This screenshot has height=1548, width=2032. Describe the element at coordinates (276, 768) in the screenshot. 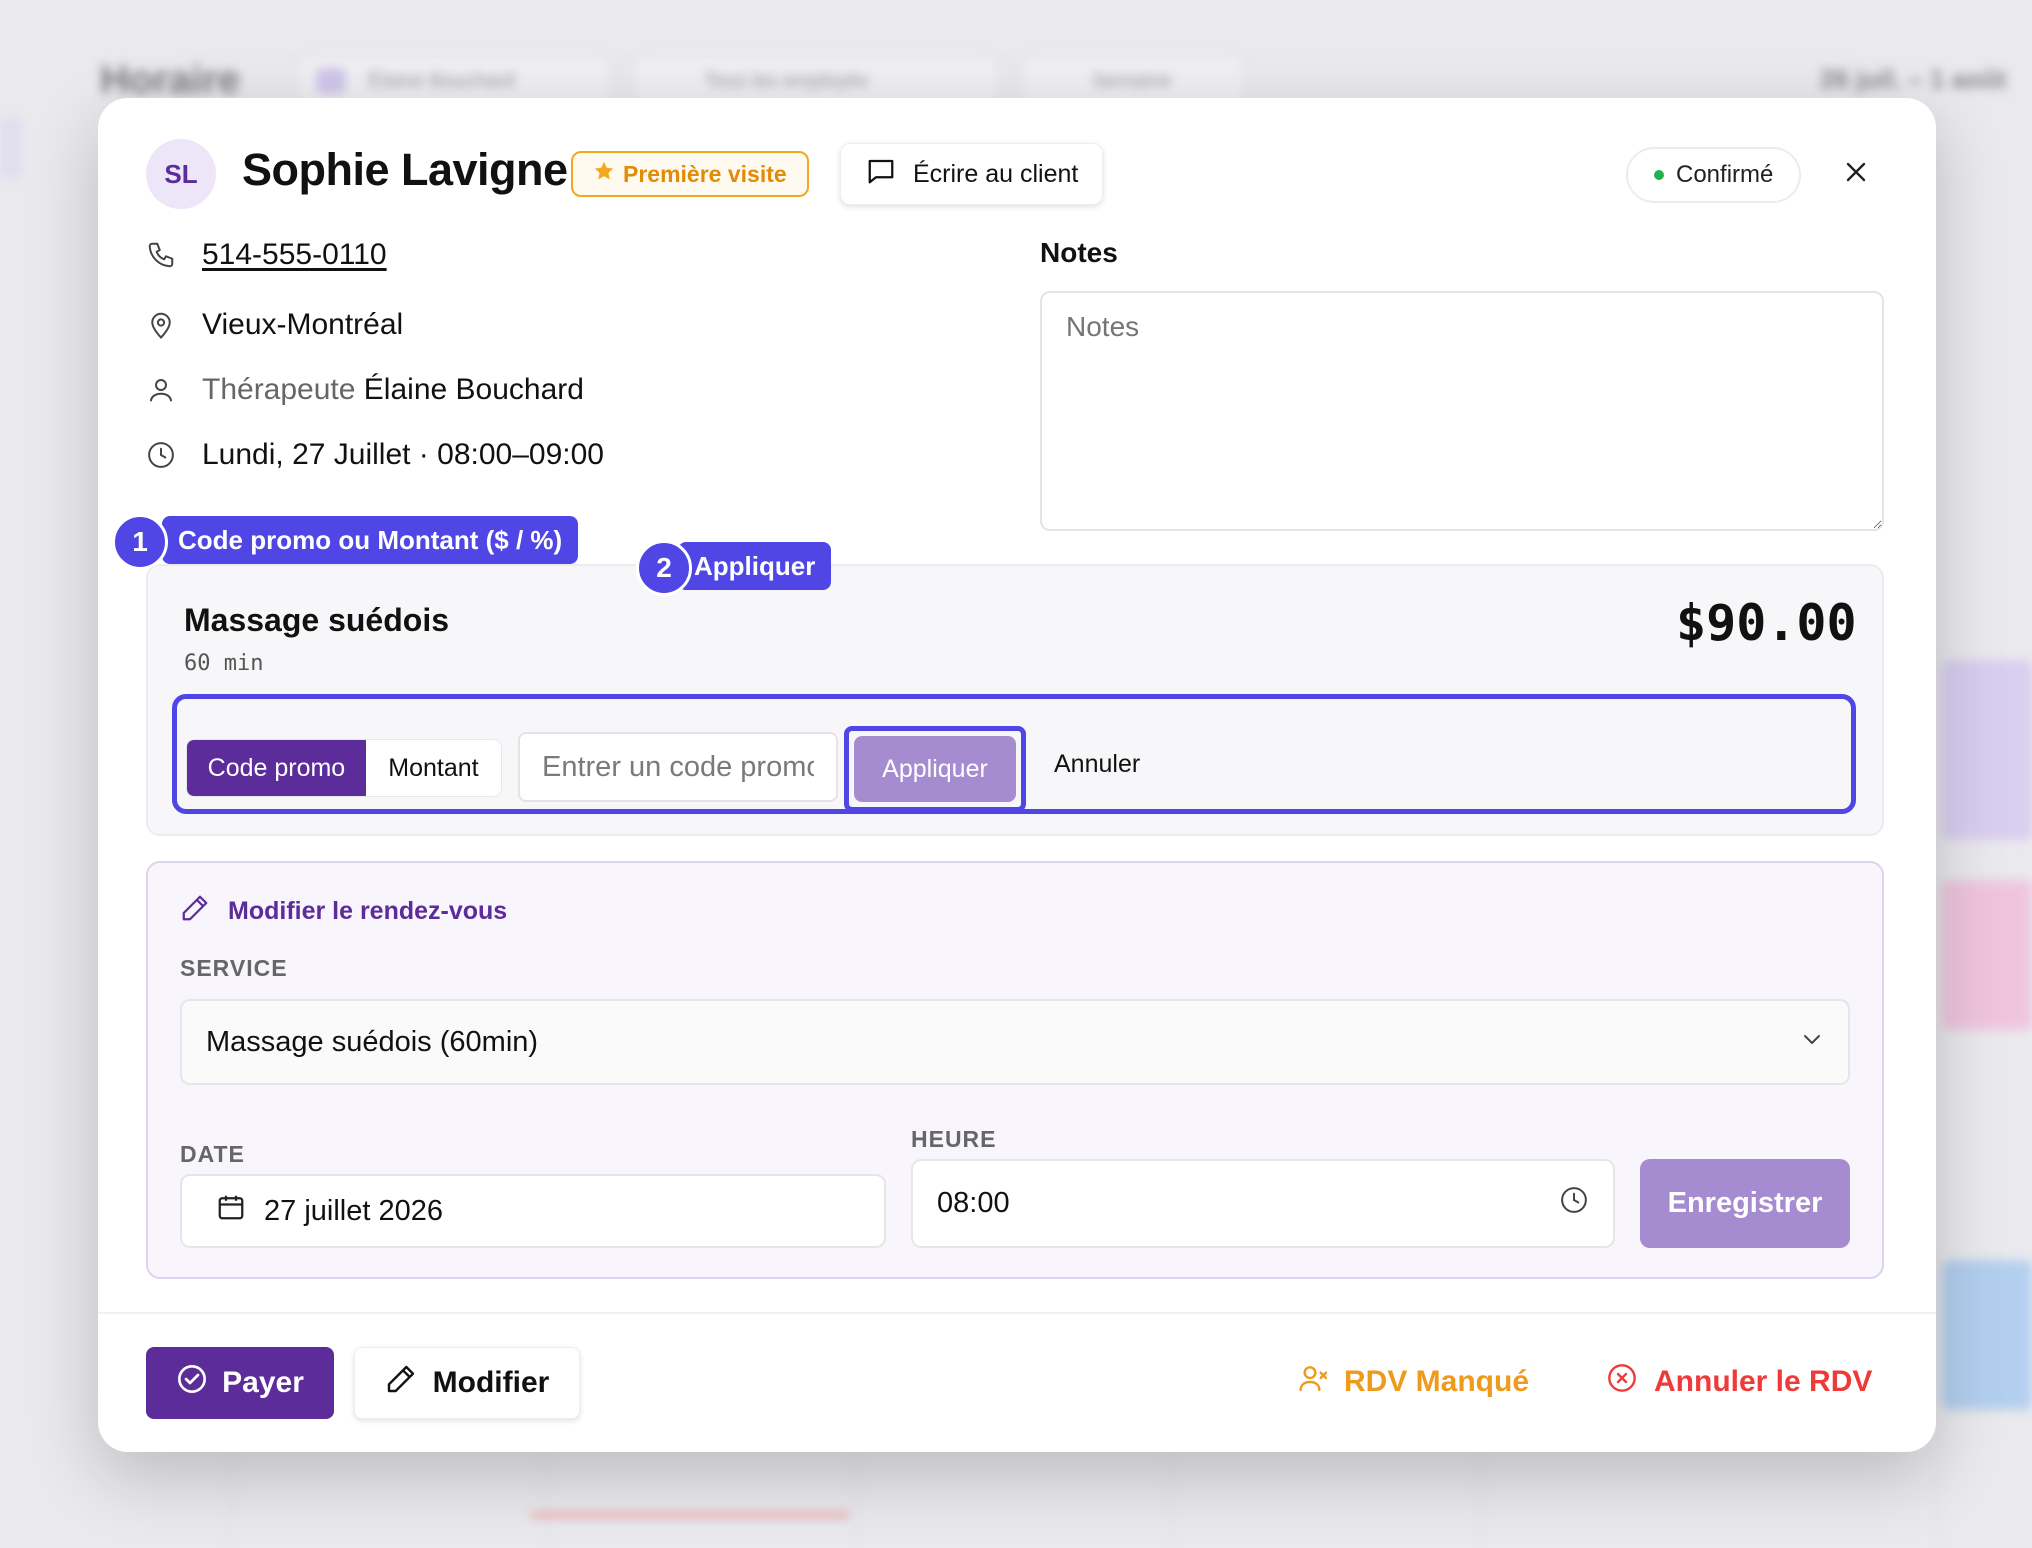

I see `promo-mode-code: Code promo` at that location.